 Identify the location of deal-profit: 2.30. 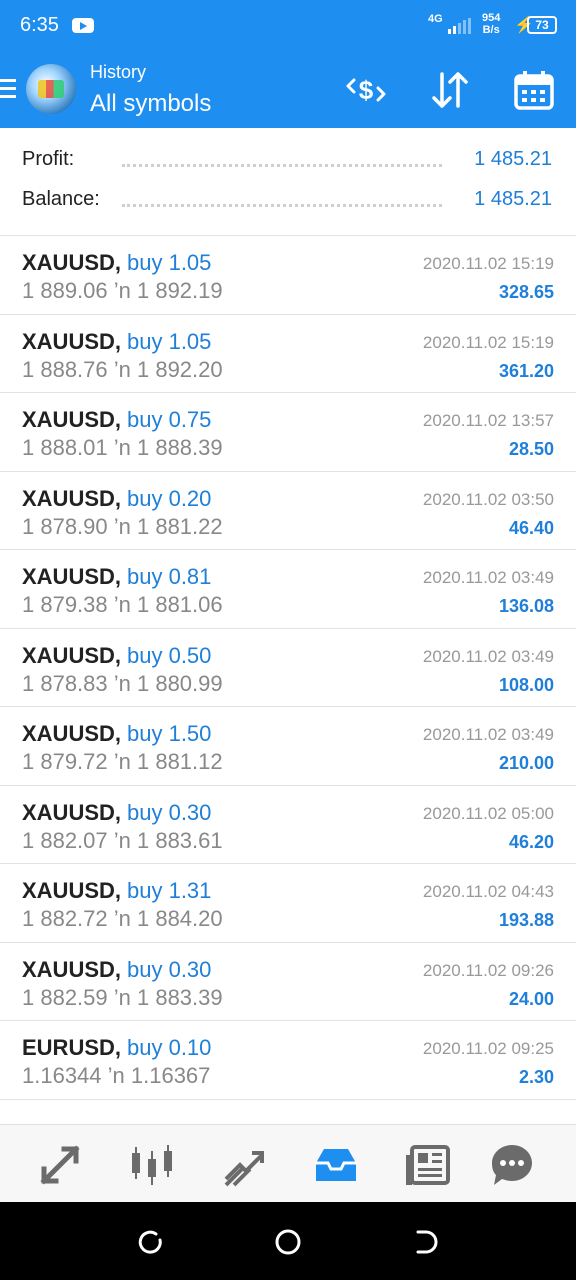
(536, 1077).